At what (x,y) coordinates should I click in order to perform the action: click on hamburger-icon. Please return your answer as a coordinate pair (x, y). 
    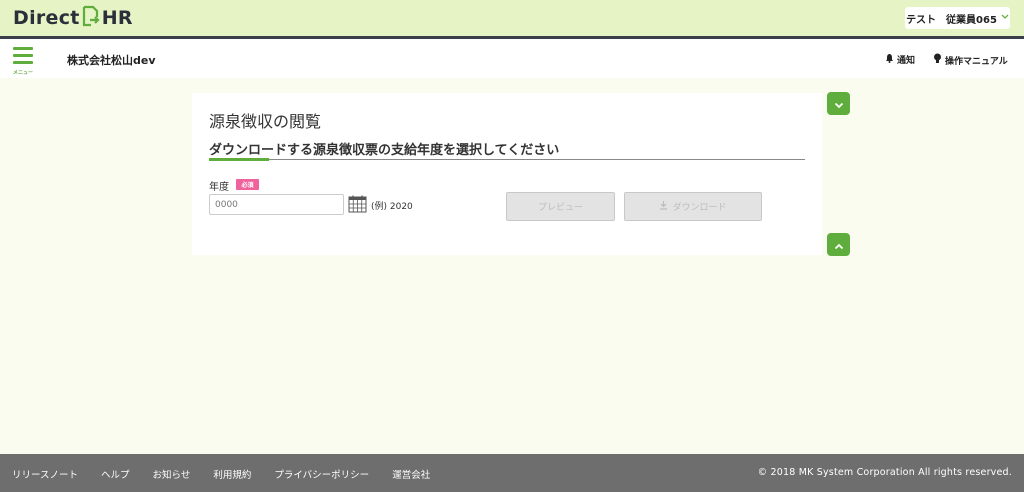
    Looking at the image, I should click on (23, 48).